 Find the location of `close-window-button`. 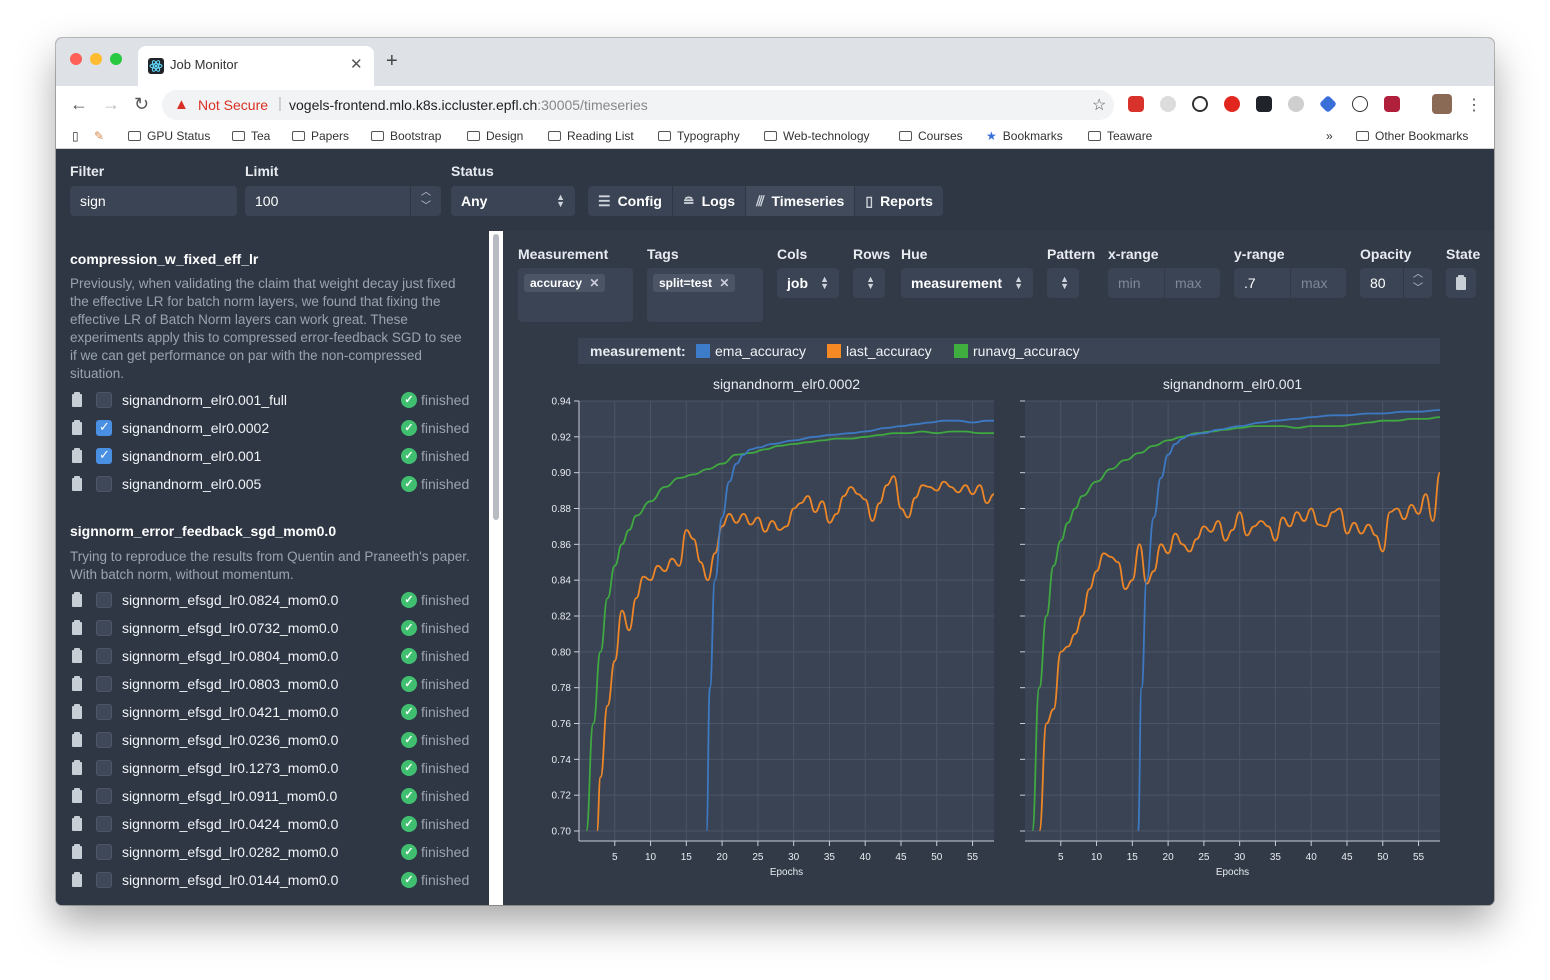

close-window-button is located at coordinates (76, 59).